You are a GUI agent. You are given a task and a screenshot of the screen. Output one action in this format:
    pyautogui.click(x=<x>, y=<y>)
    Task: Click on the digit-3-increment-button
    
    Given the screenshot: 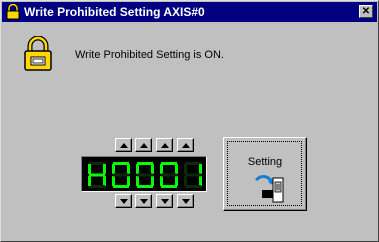 What is the action you would take?
    pyautogui.click(x=164, y=145)
    